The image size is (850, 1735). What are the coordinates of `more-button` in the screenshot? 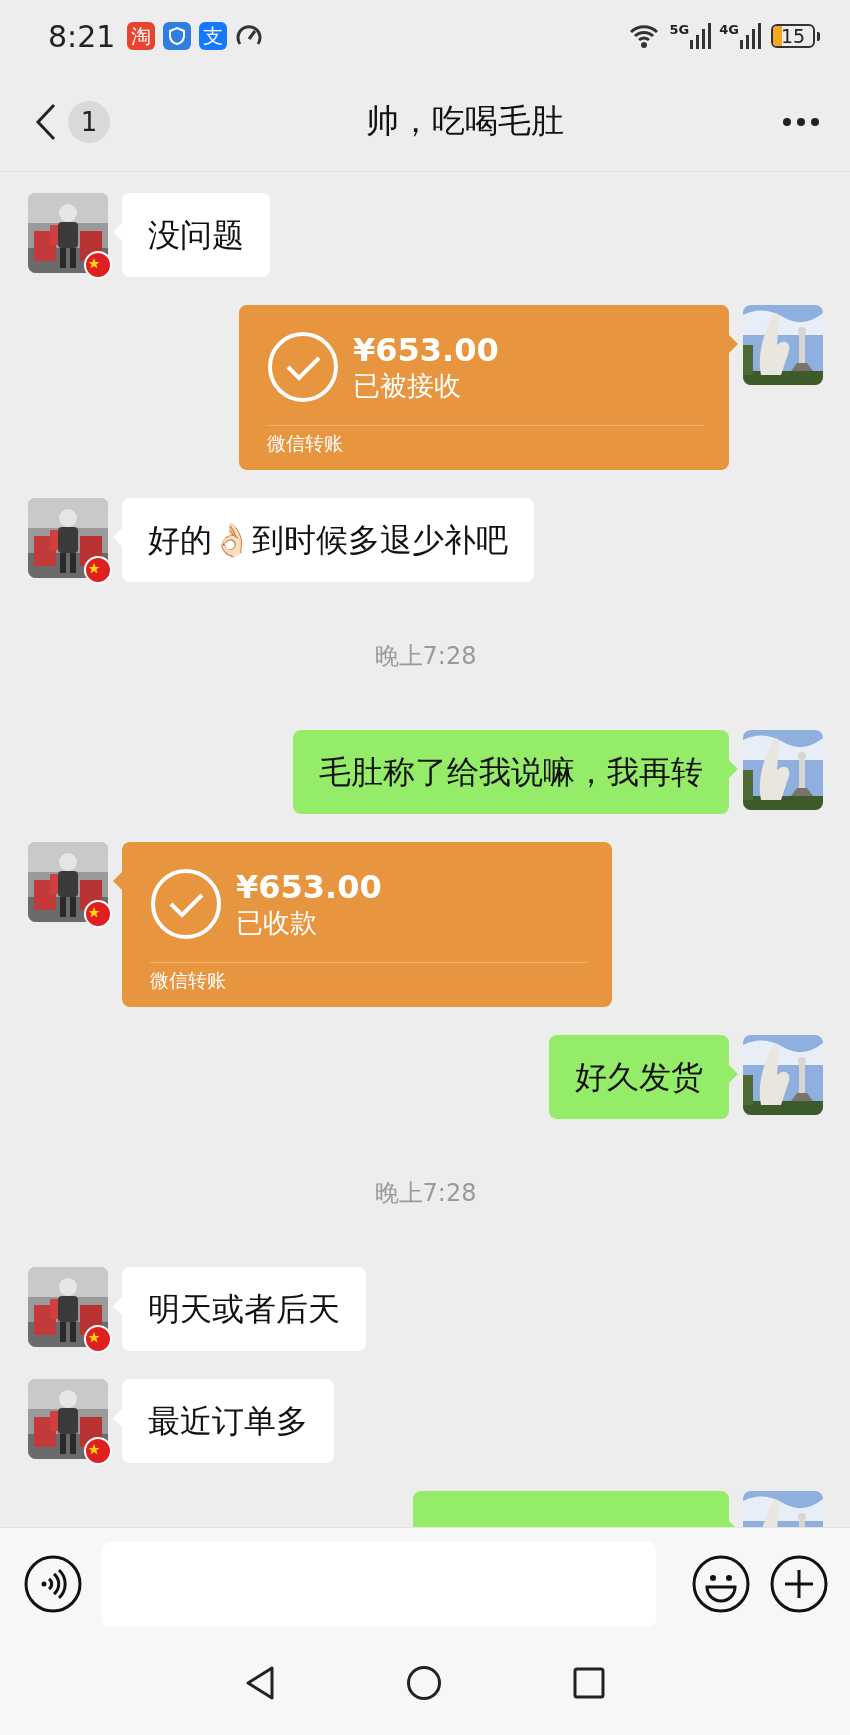 It's located at (801, 121).